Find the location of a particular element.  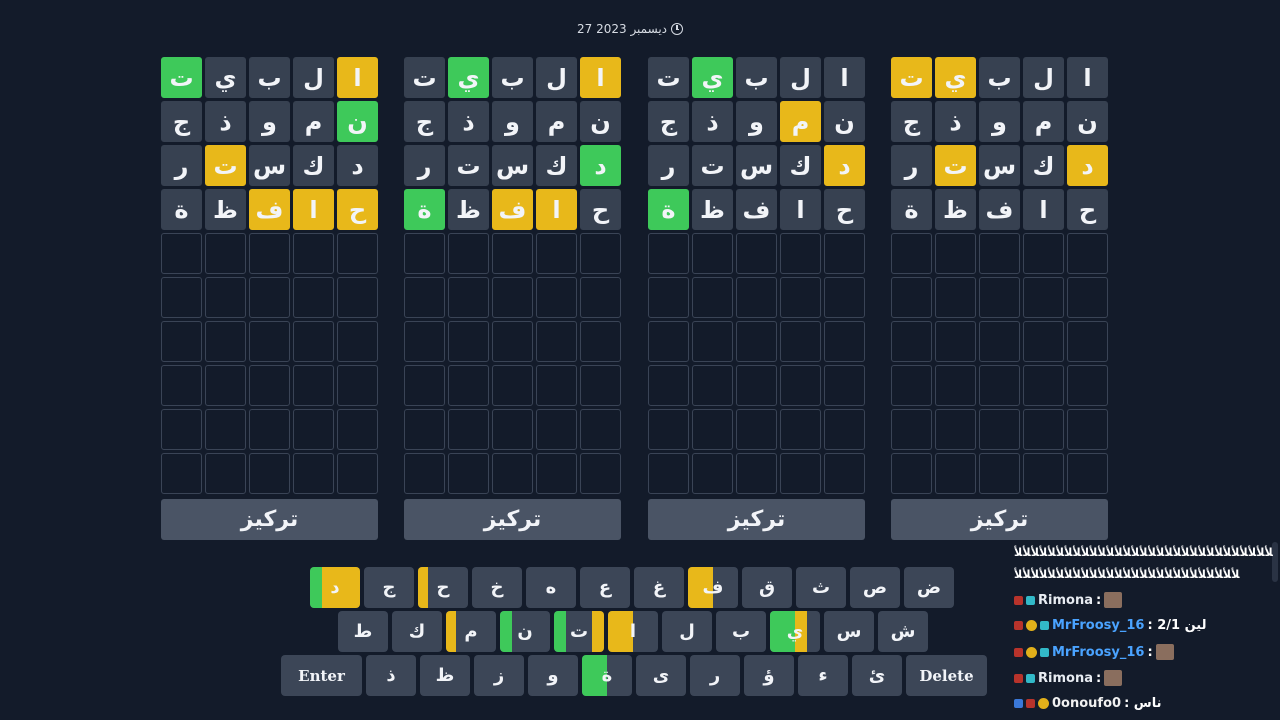

letter-key: ع is located at coordinates (605, 587).